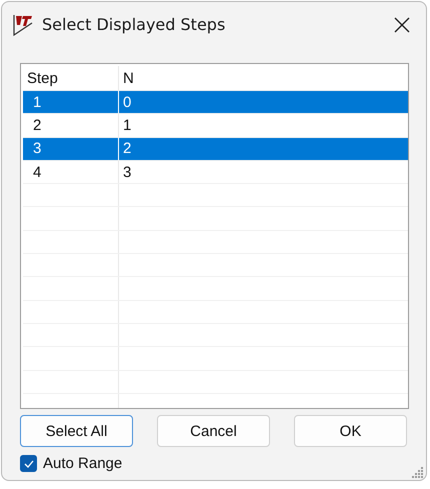 The image size is (430, 489). I want to click on dialog-button: OK, so click(350, 431).